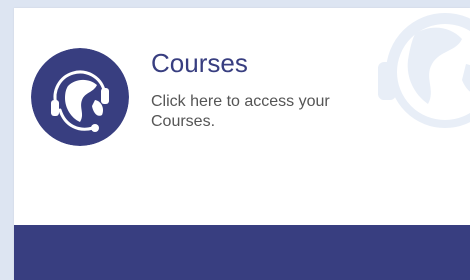 The width and height of the screenshot is (470, 280). What do you see at coordinates (199, 63) in the screenshot?
I see `card-title: Courses` at bounding box center [199, 63].